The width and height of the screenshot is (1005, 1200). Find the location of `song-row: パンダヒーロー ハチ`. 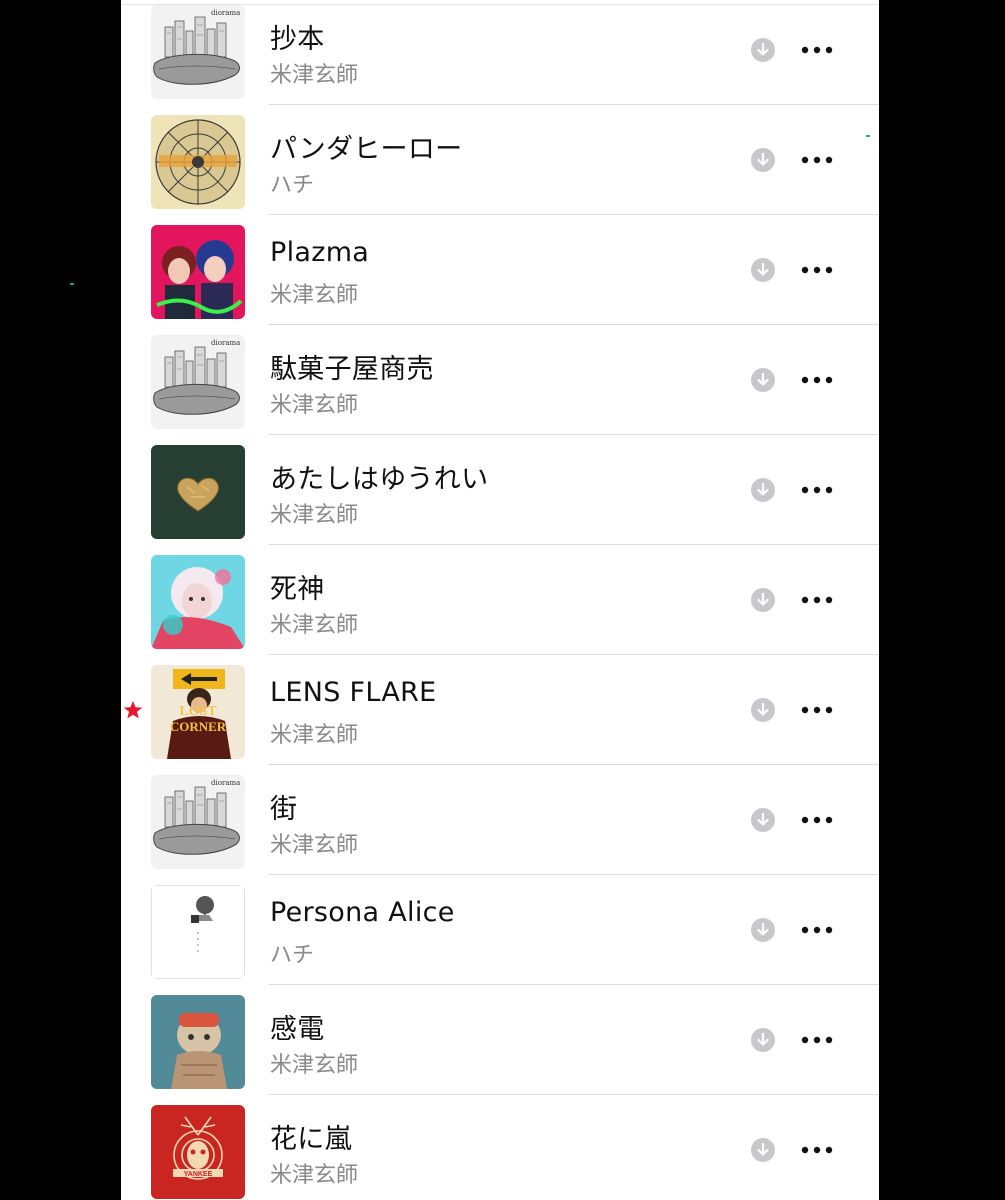

song-row: パンダヒーロー ハチ is located at coordinates (500, 160).